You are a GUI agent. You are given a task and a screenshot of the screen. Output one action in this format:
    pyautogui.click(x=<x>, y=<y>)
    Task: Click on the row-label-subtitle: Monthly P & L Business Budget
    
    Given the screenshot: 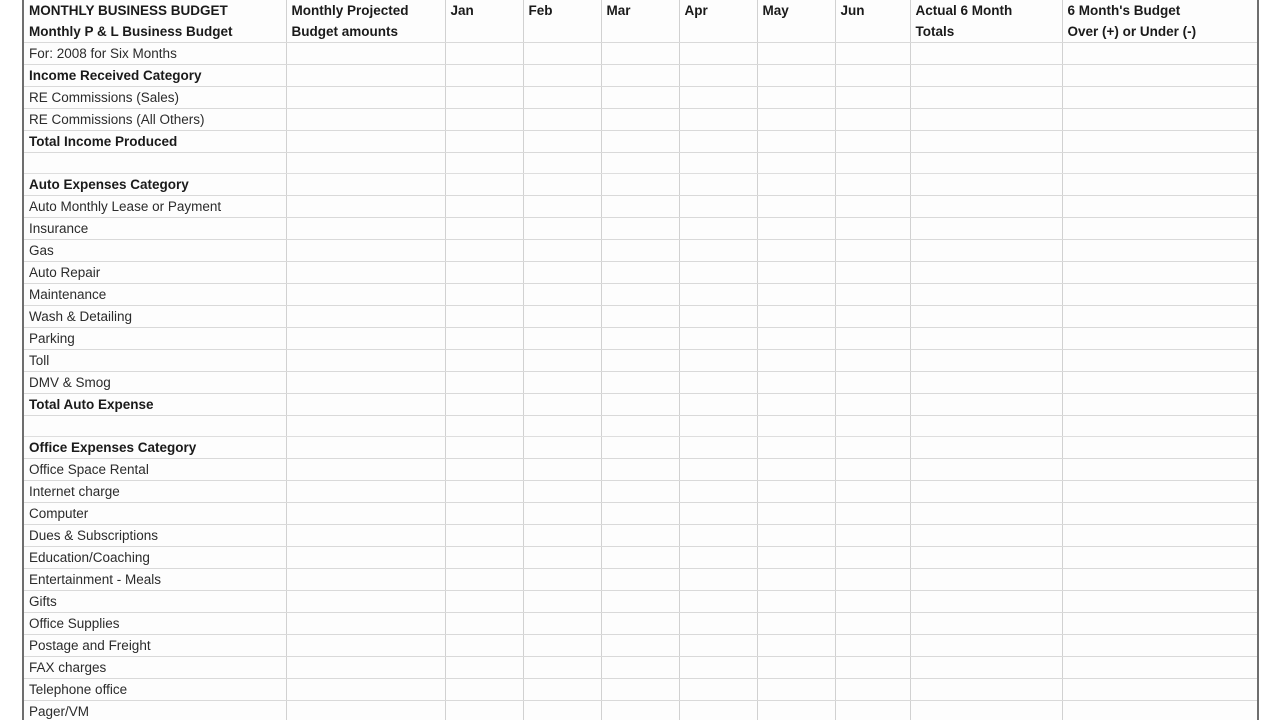 What is the action you would take?
    pyautogui.click(x=155, y=32)
    